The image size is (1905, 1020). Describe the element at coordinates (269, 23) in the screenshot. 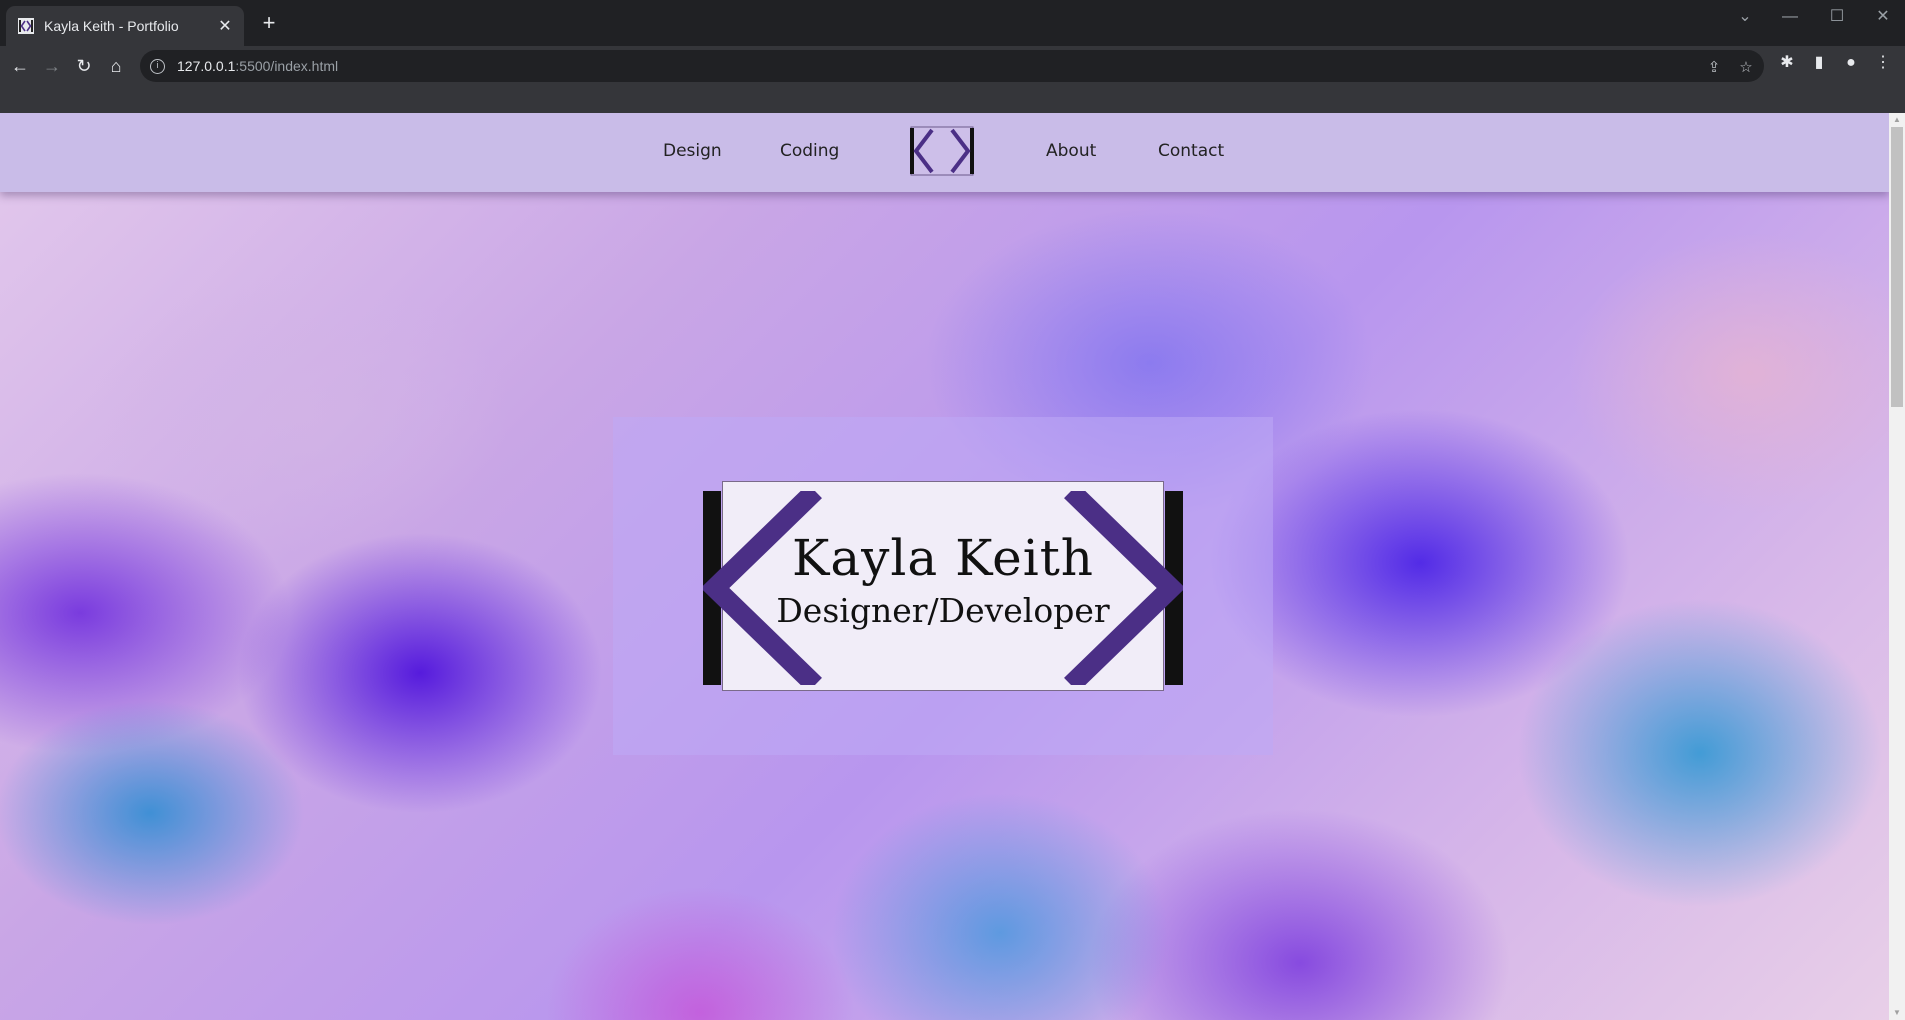

I see `new-tab-button: +` at that location.